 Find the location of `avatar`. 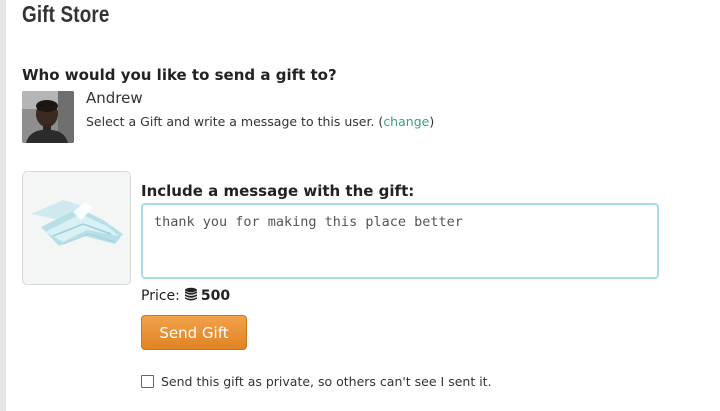

avatar is located at coordinates (48, 117).